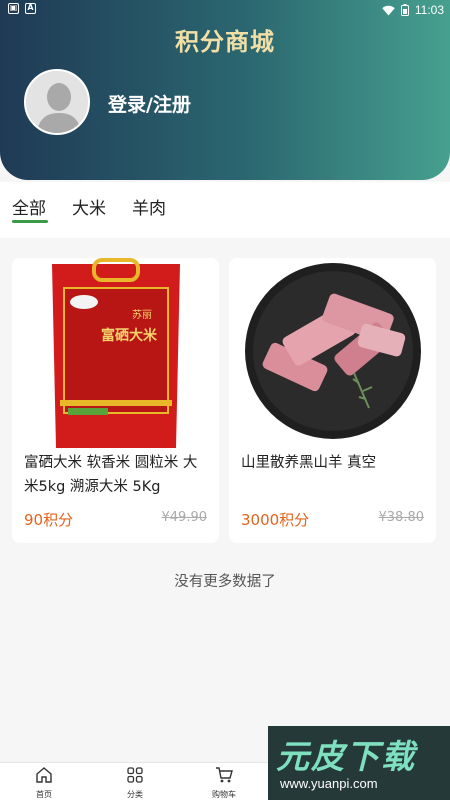  I want to click on active-tab-indicator, so click(30, 221).